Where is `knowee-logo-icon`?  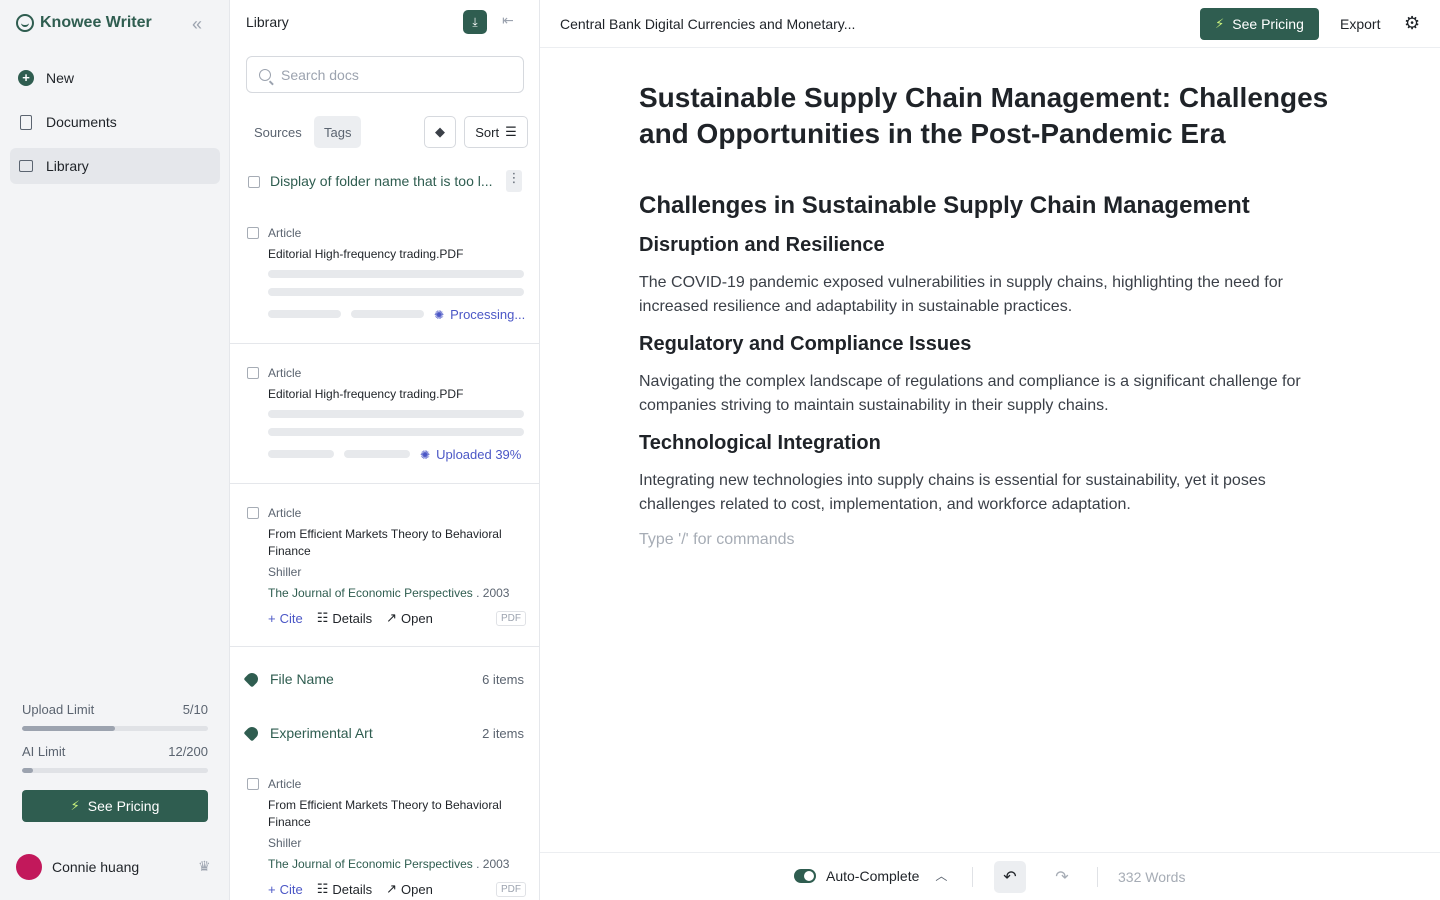 knowee-logo-icon is located at coordinates (25, 23).